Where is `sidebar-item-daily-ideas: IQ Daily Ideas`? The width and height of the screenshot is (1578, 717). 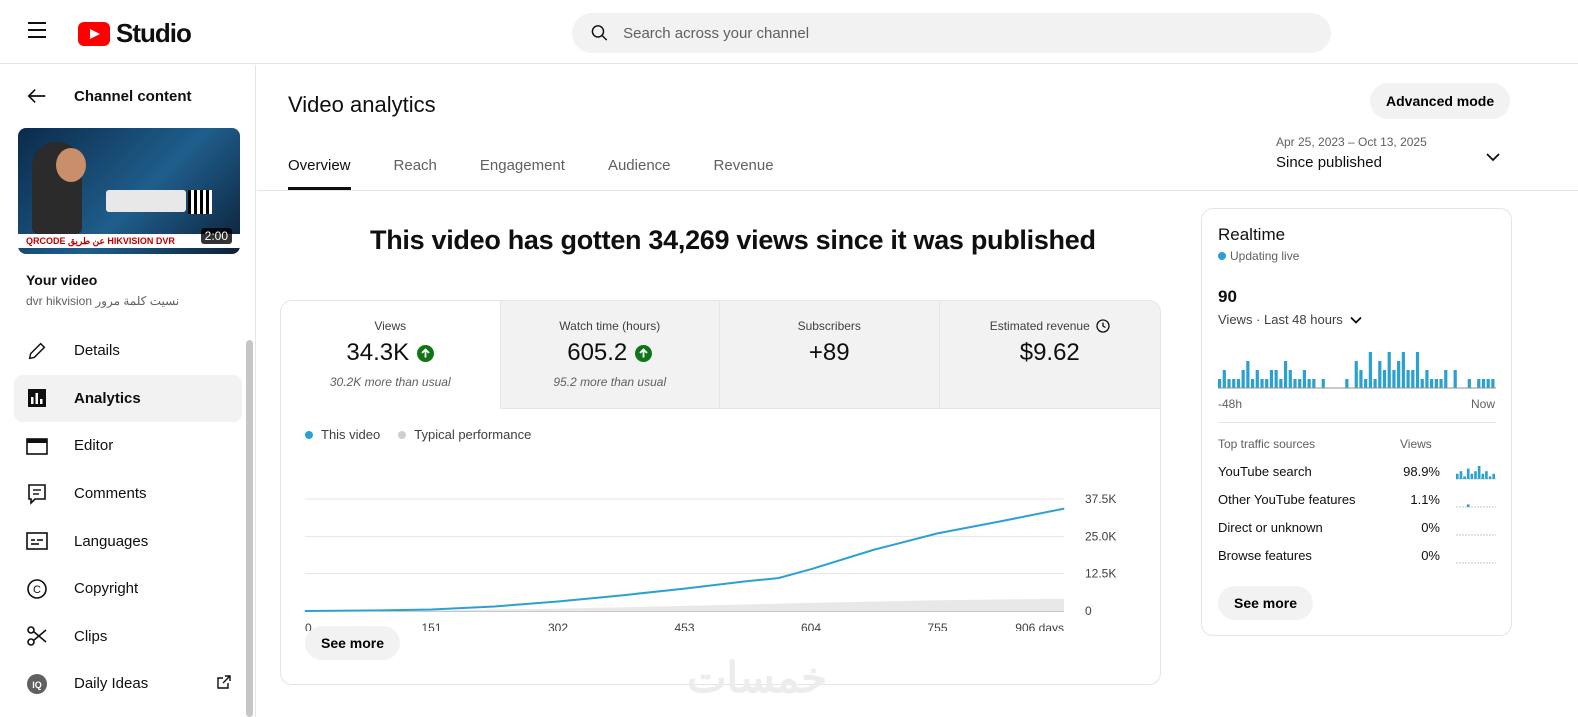
sidebar-item-daily-ideas: IQ Daily Ideas is located at coordinates (128, 684).